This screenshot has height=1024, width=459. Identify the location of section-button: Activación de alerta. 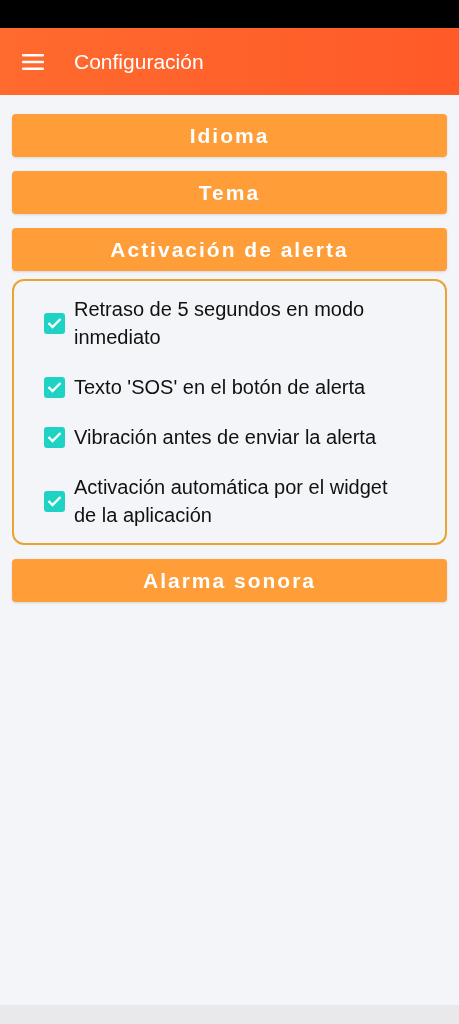
(229, 249).